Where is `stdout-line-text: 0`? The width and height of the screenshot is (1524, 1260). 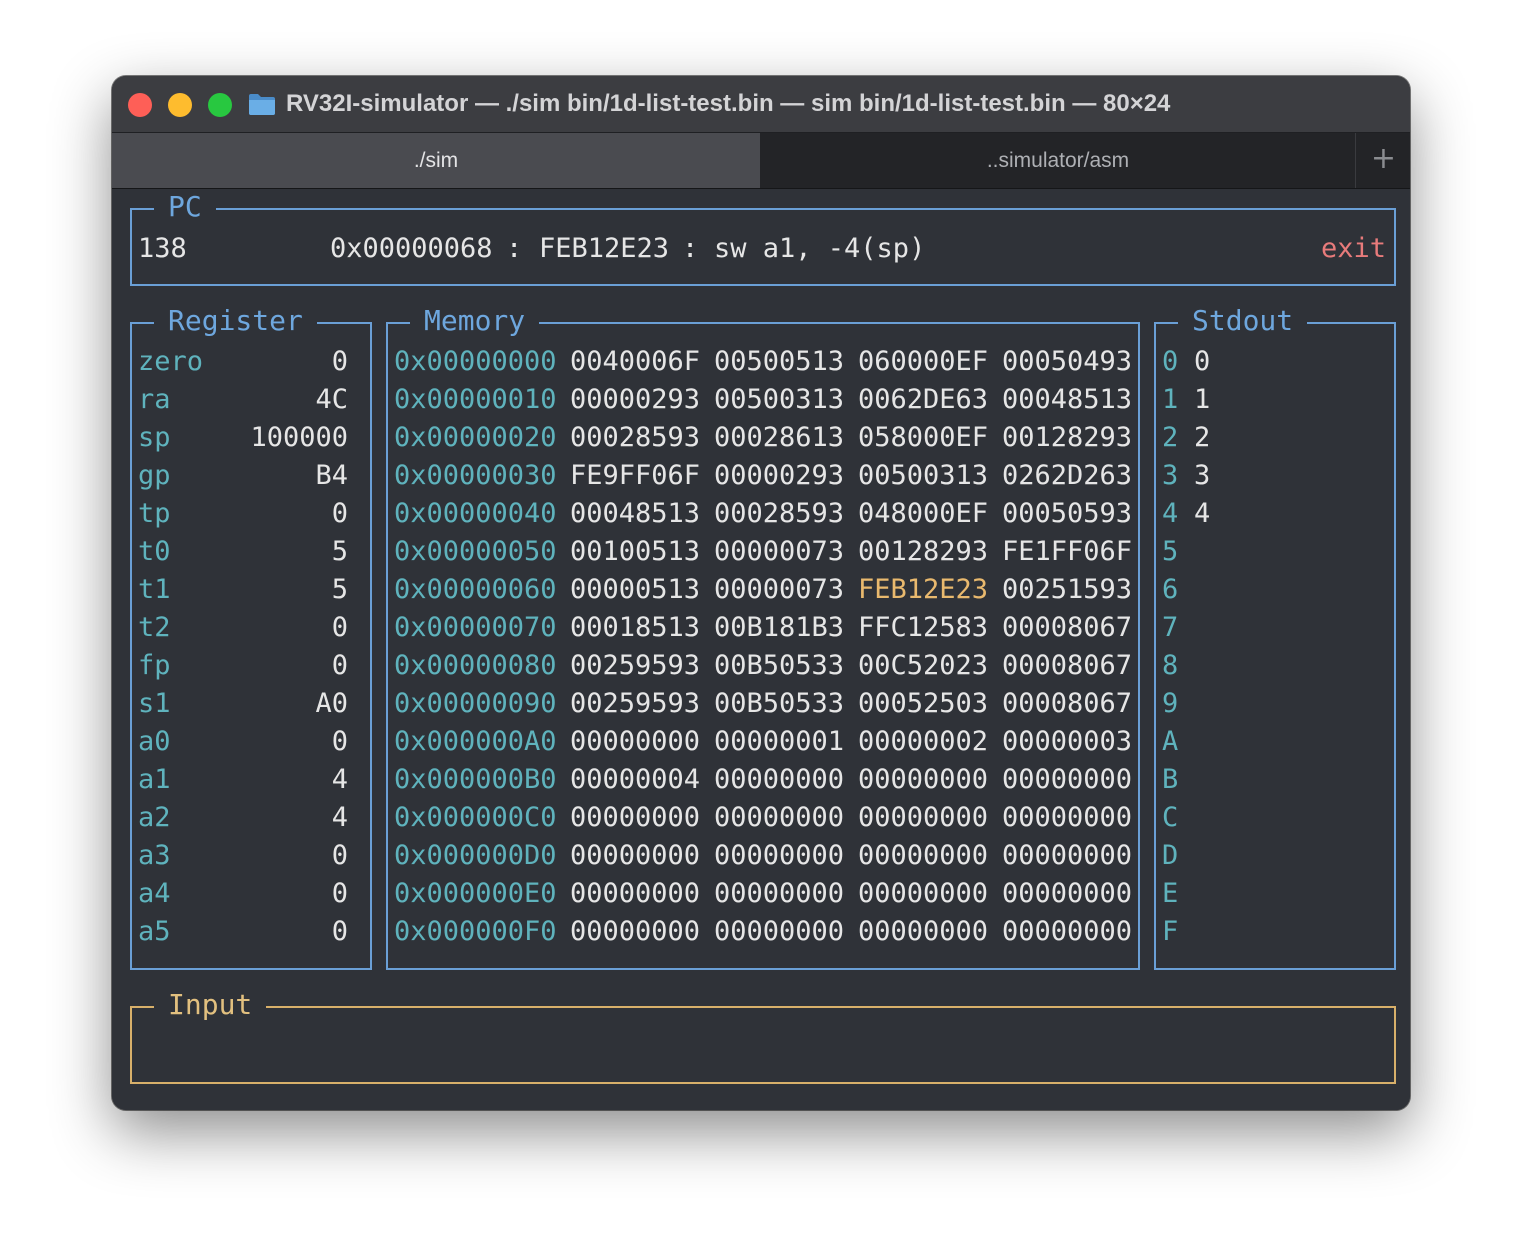 stdout-line-text: 0 is located at coordinates (1202, 361).